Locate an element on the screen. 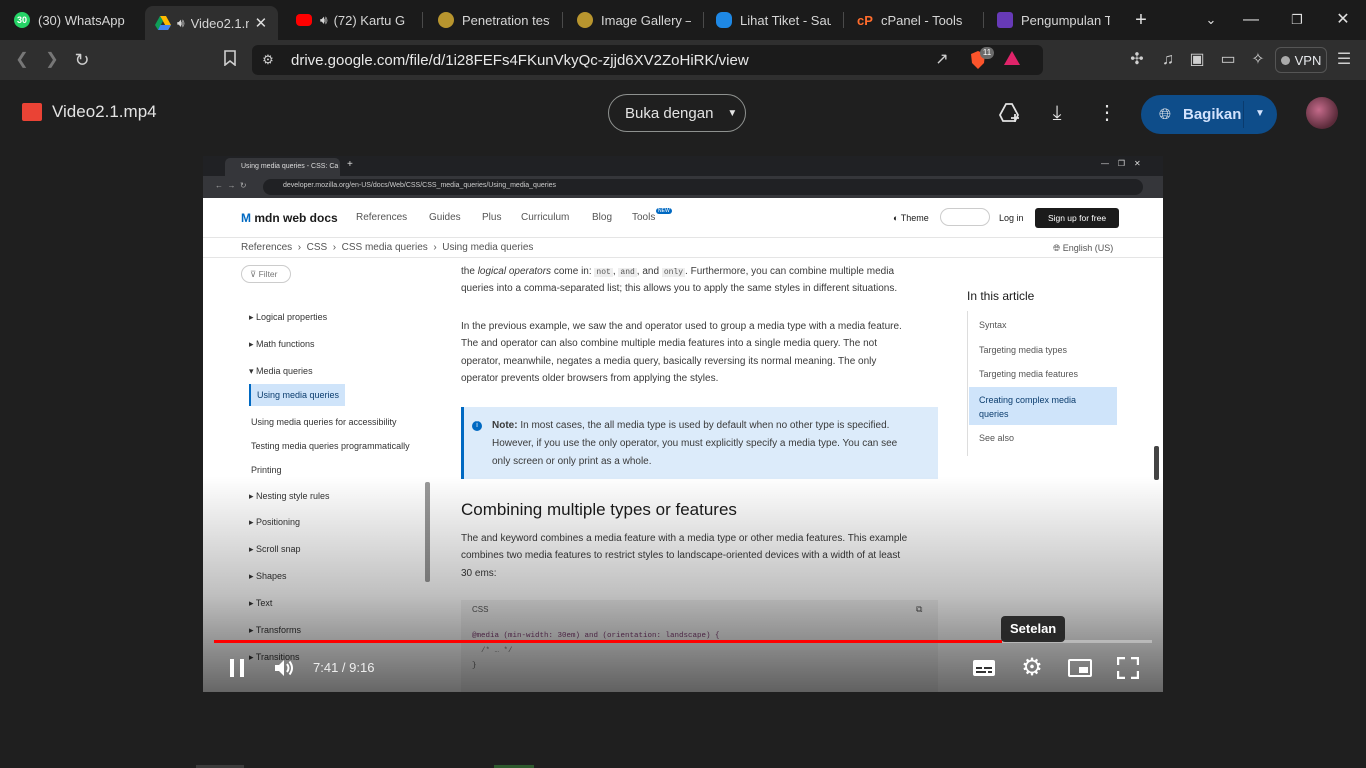 The image size is (1366, 768). sidebar-item: ▸ Positioning is located at coordinates (275, 522).